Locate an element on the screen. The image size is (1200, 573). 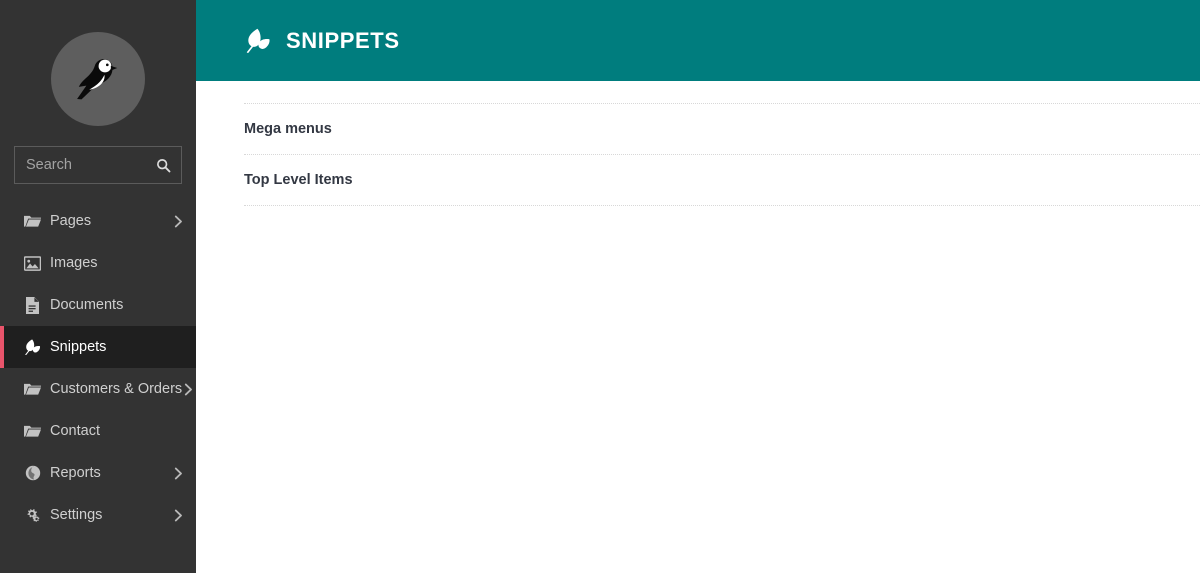
snippet-link: Mega menus is located at coordinates (288, 129).